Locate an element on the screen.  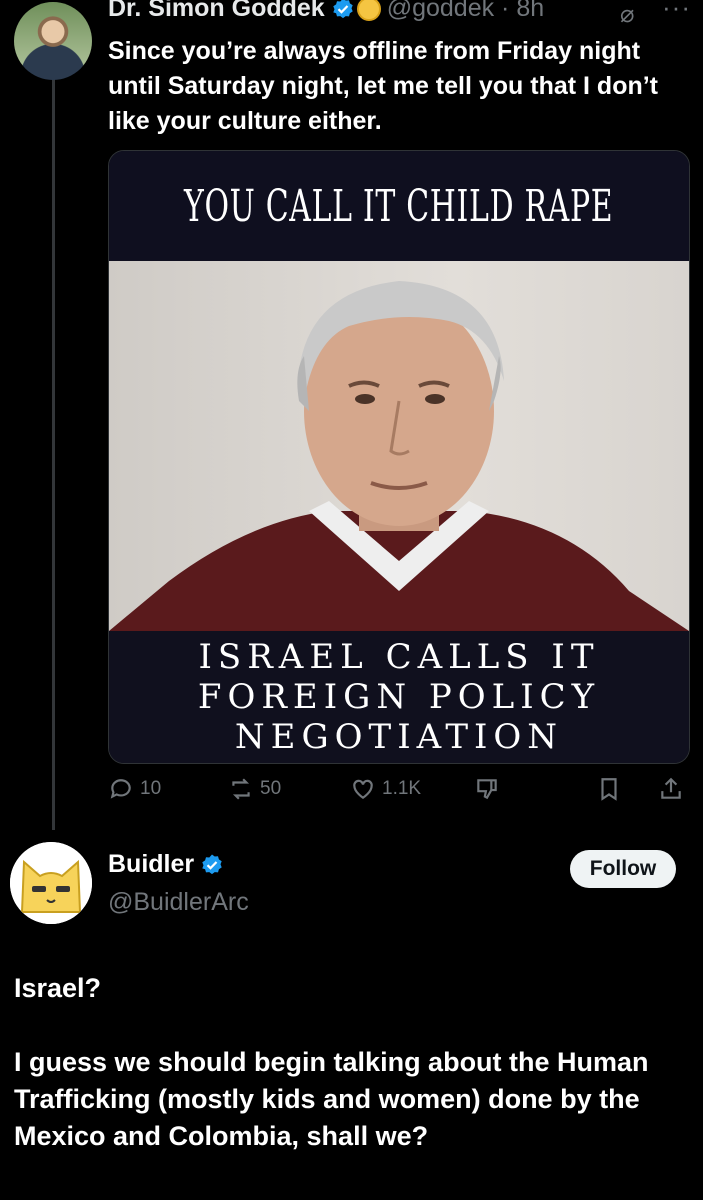
tweet-actions: 10 50 1.1K is located at coordinates (398, 791).